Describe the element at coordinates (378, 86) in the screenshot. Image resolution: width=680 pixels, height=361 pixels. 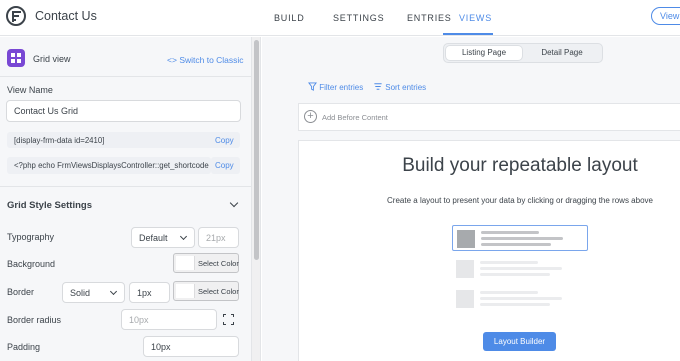
I see `sort-icon` at that location.